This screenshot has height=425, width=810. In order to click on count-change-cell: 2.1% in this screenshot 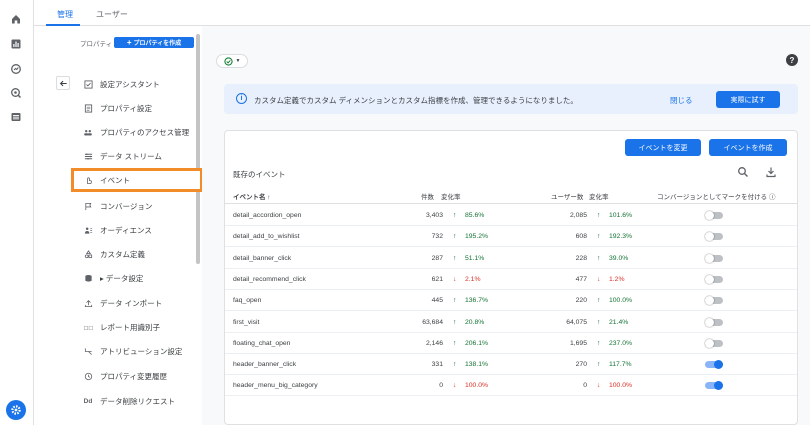, I will do `click(473, 279)`.